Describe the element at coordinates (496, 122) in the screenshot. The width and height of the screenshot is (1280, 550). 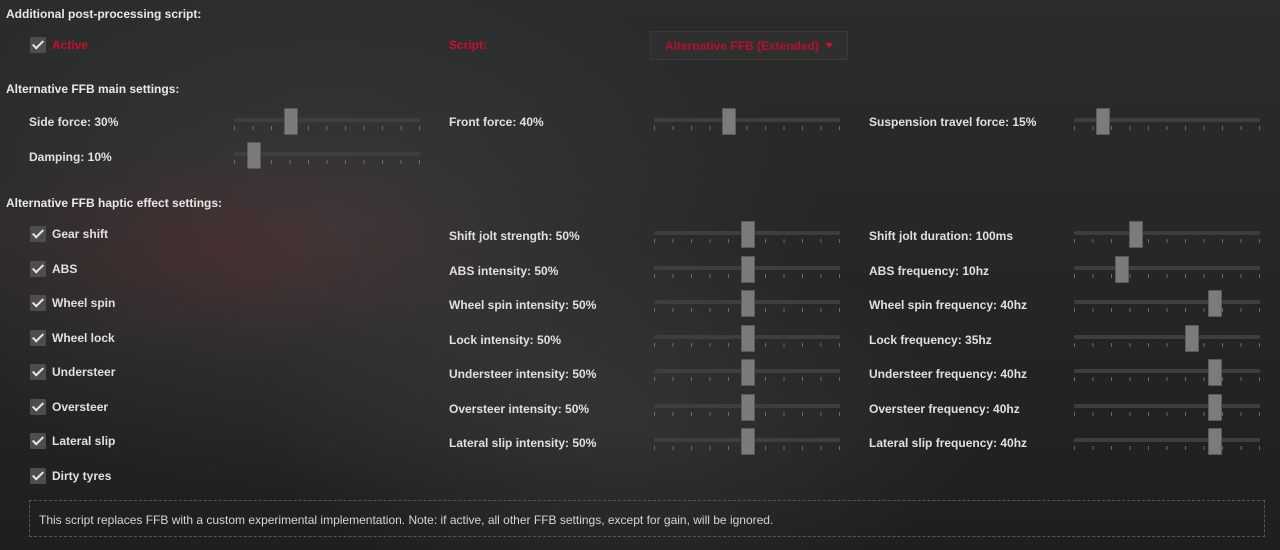
I see `front-force-label: Front force: 40%` at that location.